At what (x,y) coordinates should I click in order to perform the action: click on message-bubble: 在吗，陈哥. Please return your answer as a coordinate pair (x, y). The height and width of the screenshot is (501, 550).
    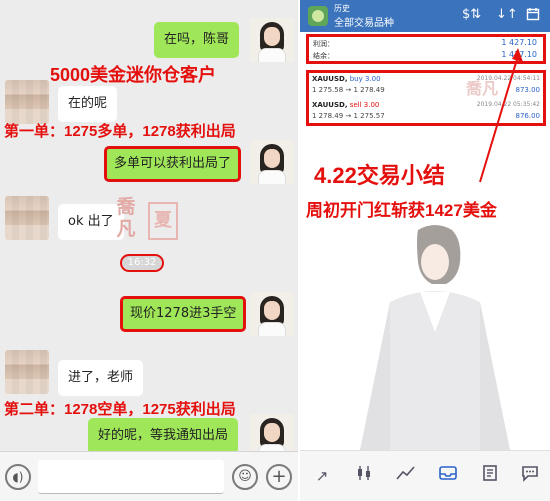
    Looking at the image, I should click on (197, 40).